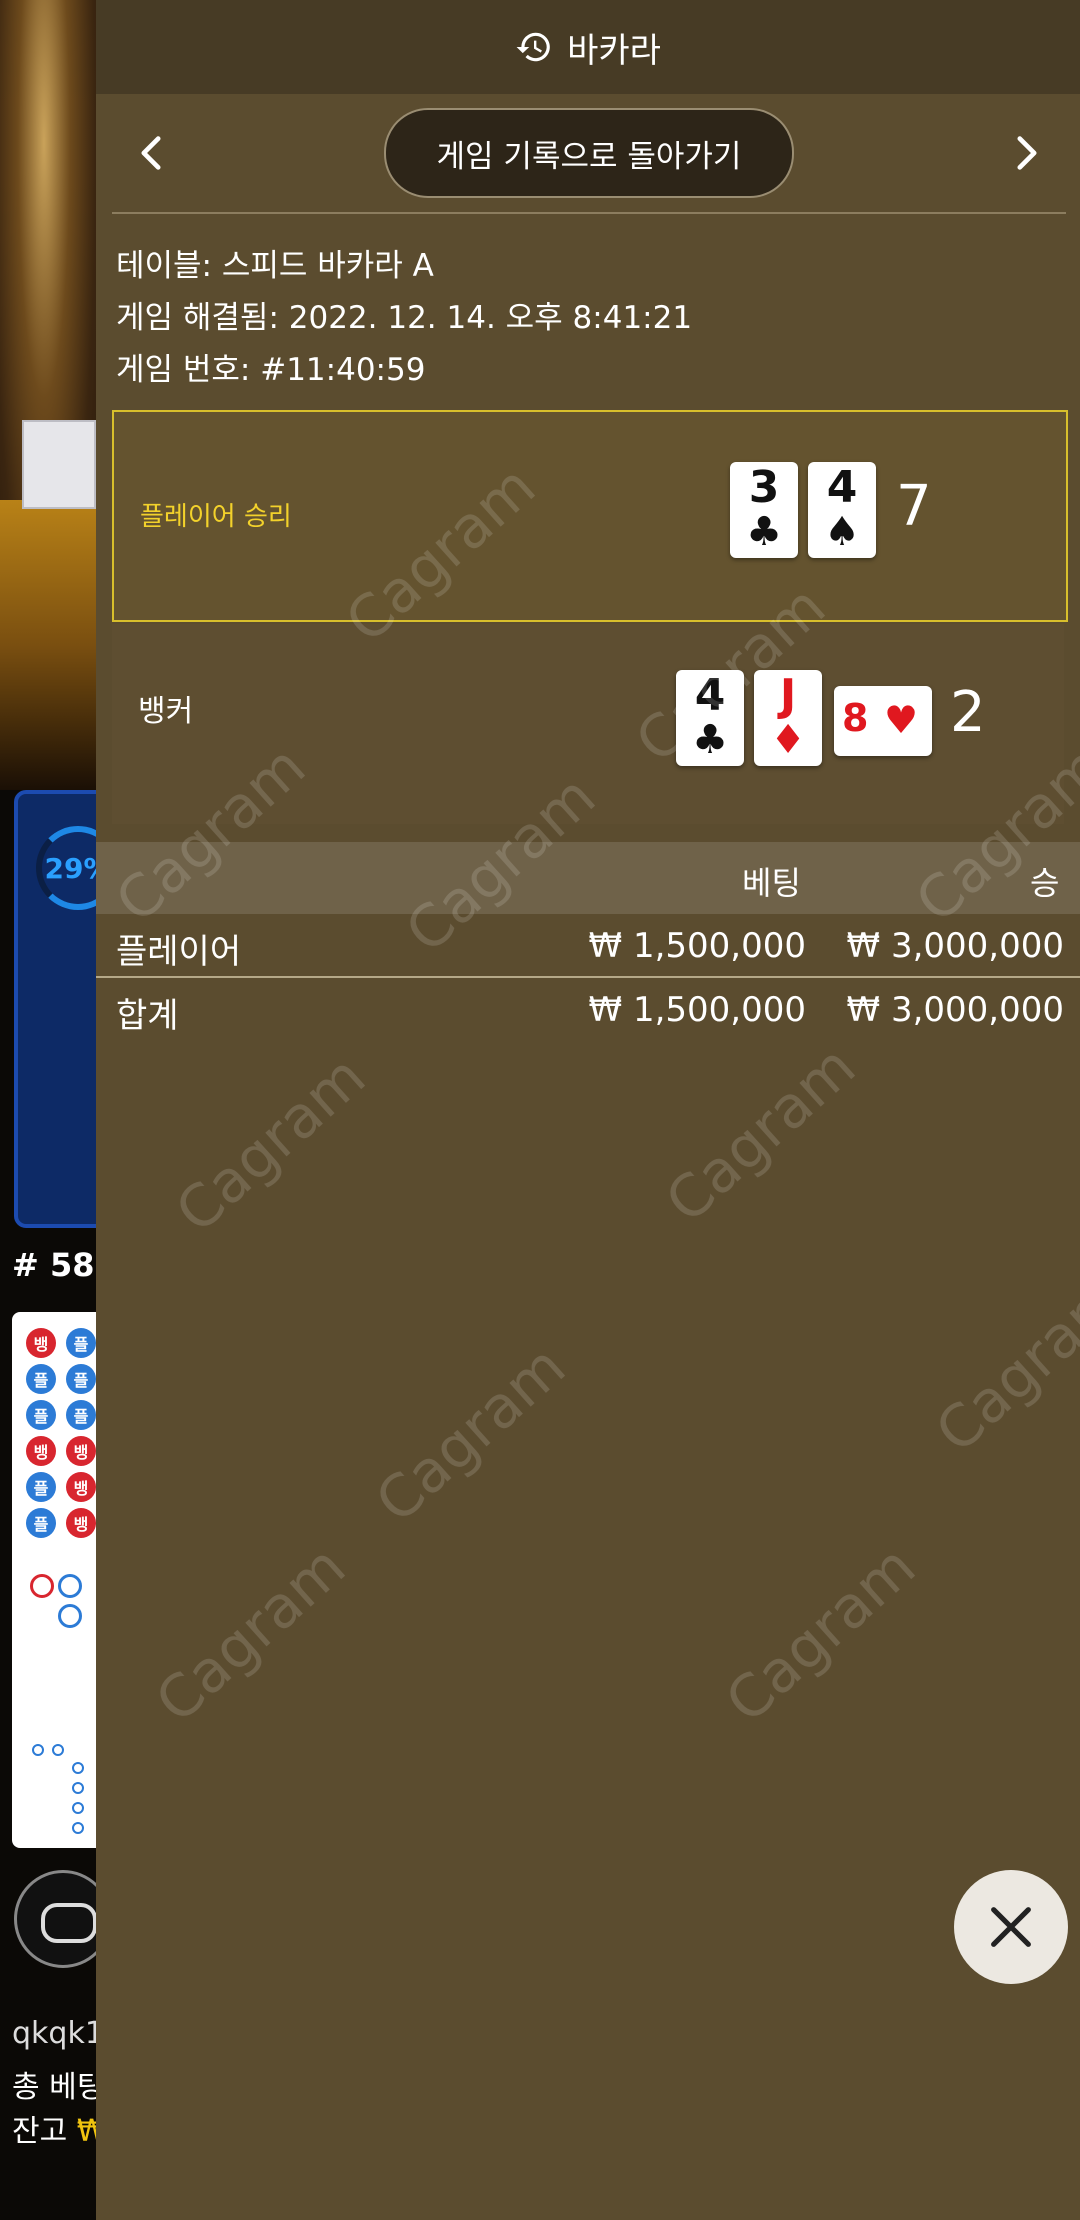  I want to click on resolved-time: 게임 해결됨: 2022. 12. 14. 오후 8:41:21, so click(404, 318).